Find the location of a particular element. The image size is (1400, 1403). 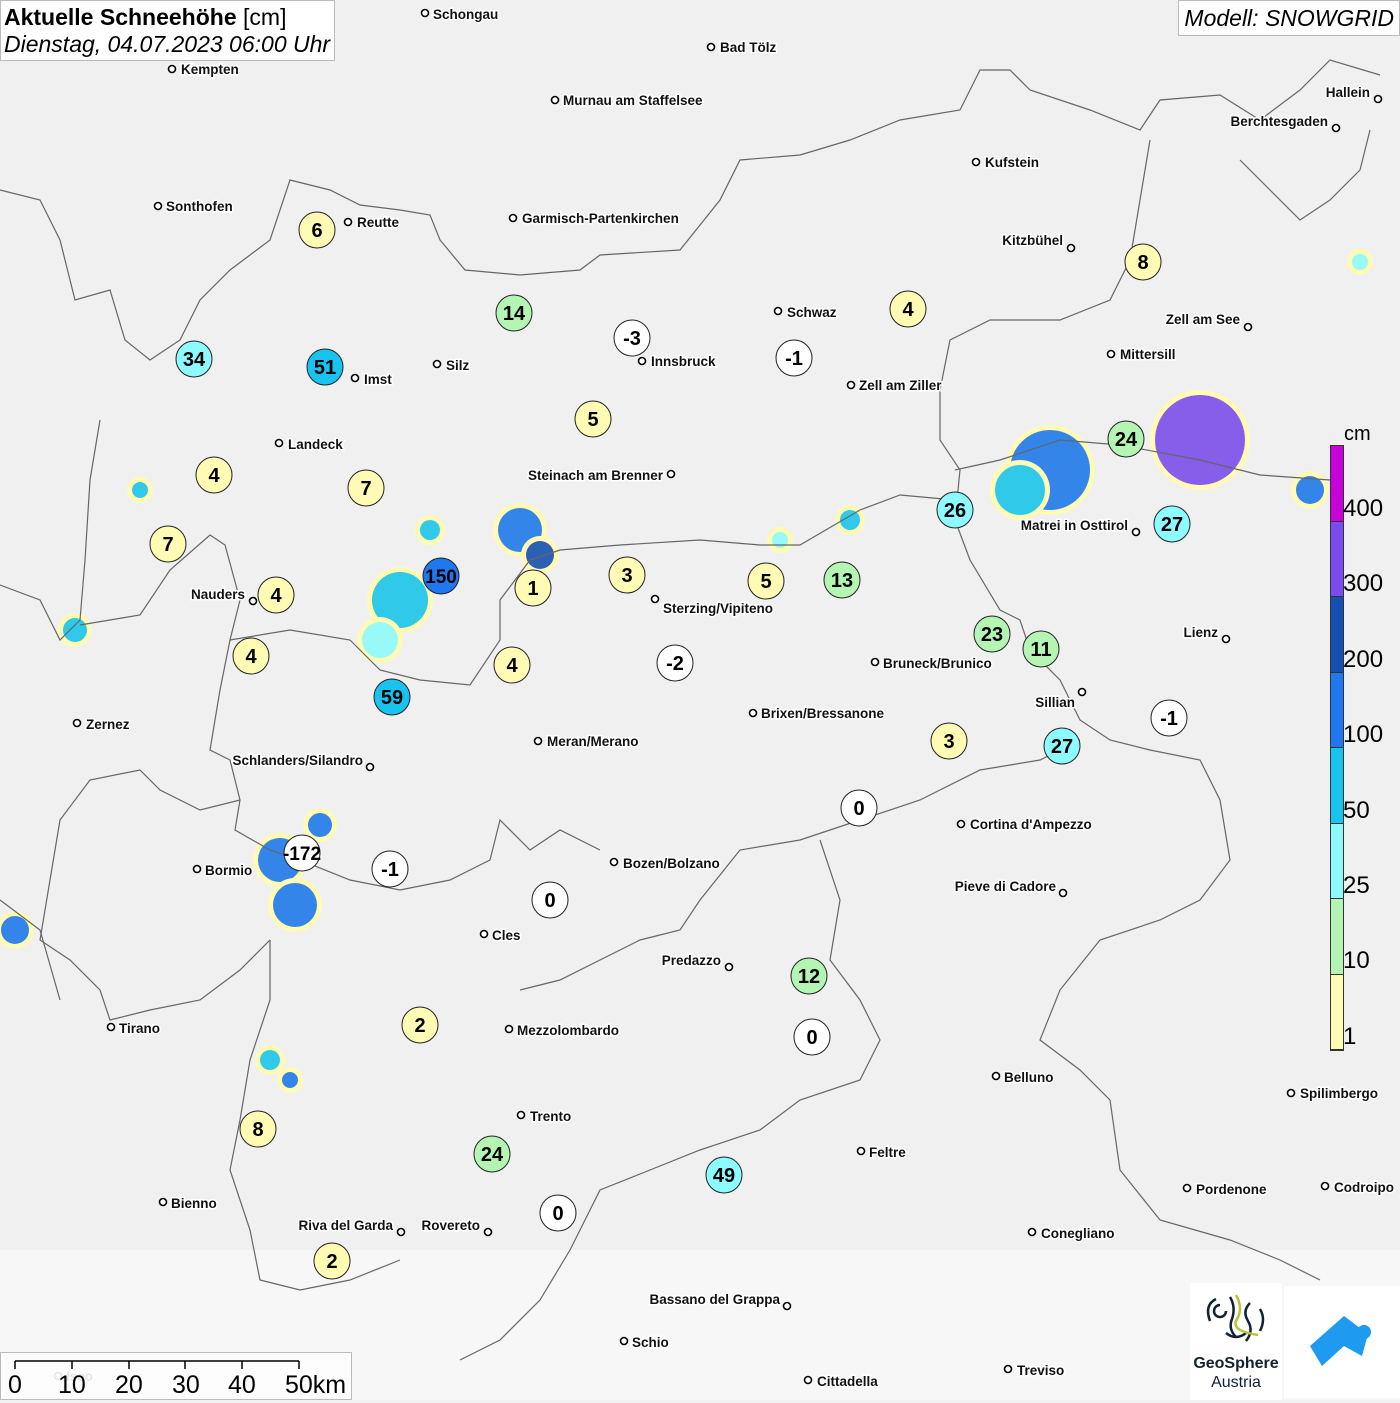

city-label: Bad Tölz is located at coordinates (748, 47).